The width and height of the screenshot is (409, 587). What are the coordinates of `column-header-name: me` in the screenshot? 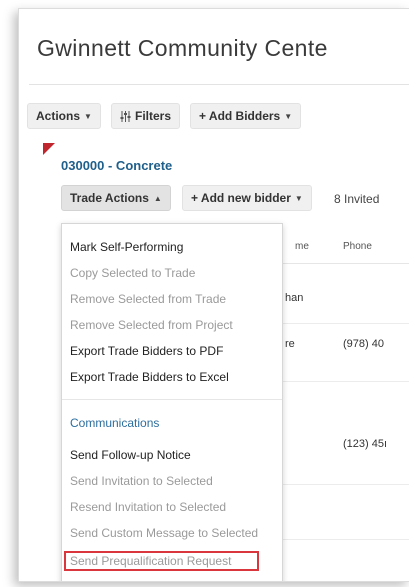 It's located at (302, 246).